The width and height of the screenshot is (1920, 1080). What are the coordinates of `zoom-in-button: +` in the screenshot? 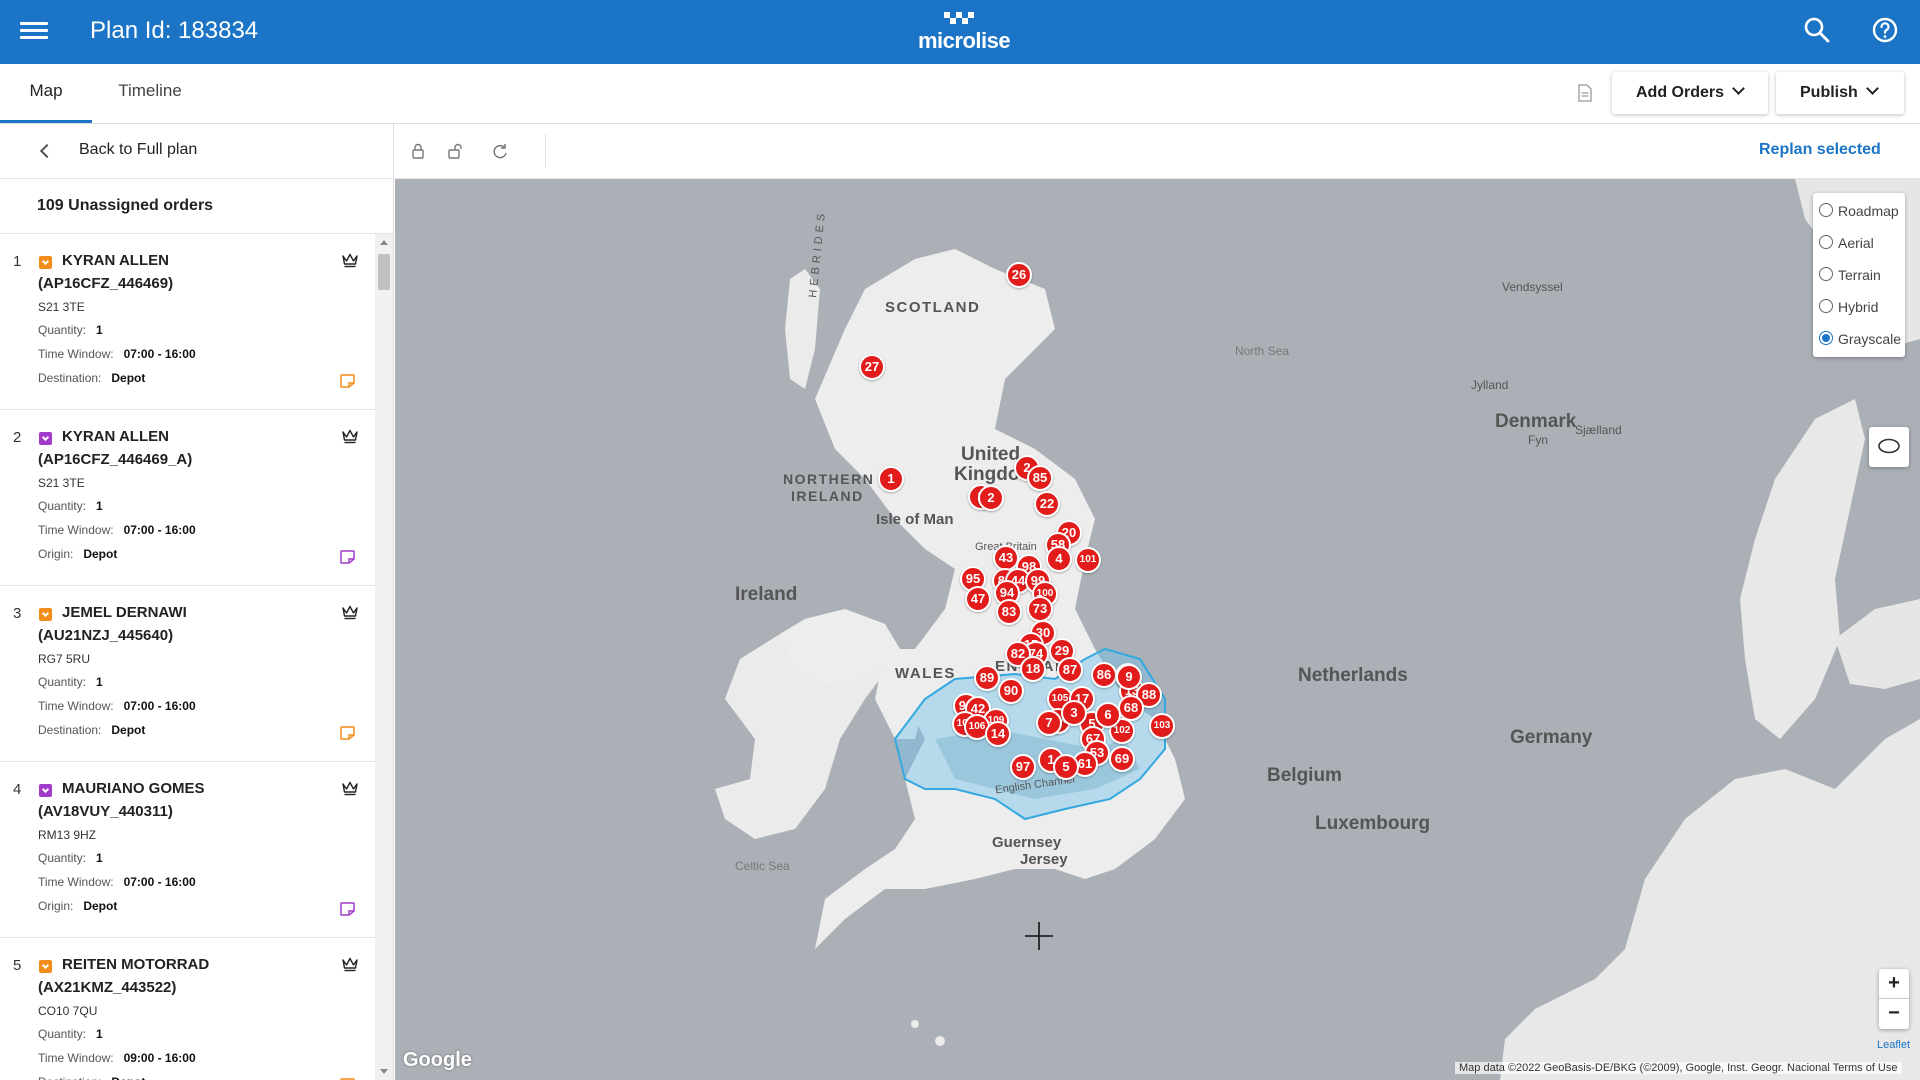 It's located at (1894, 984).